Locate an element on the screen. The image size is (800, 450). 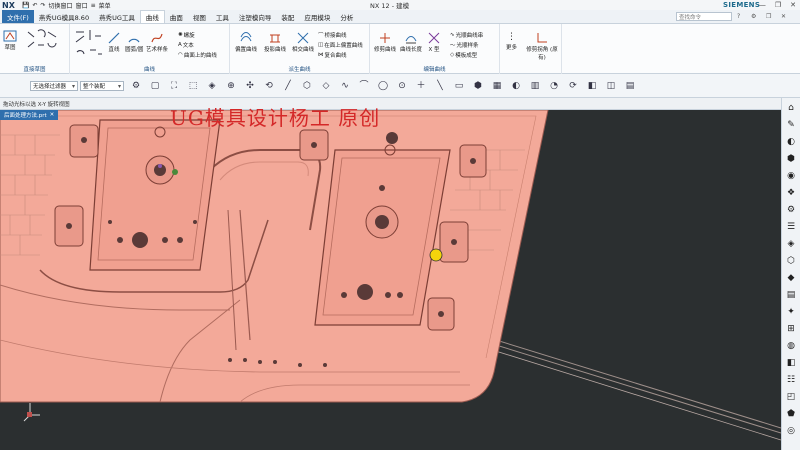
resource-bar-icon: ◍ is located at coordinates (791, 346).